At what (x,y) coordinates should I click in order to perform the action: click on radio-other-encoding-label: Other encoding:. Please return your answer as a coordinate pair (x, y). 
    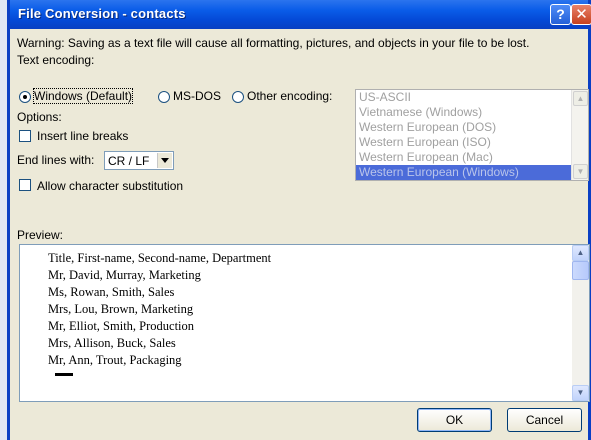
    Looking at the image, I should click on (289, 96).